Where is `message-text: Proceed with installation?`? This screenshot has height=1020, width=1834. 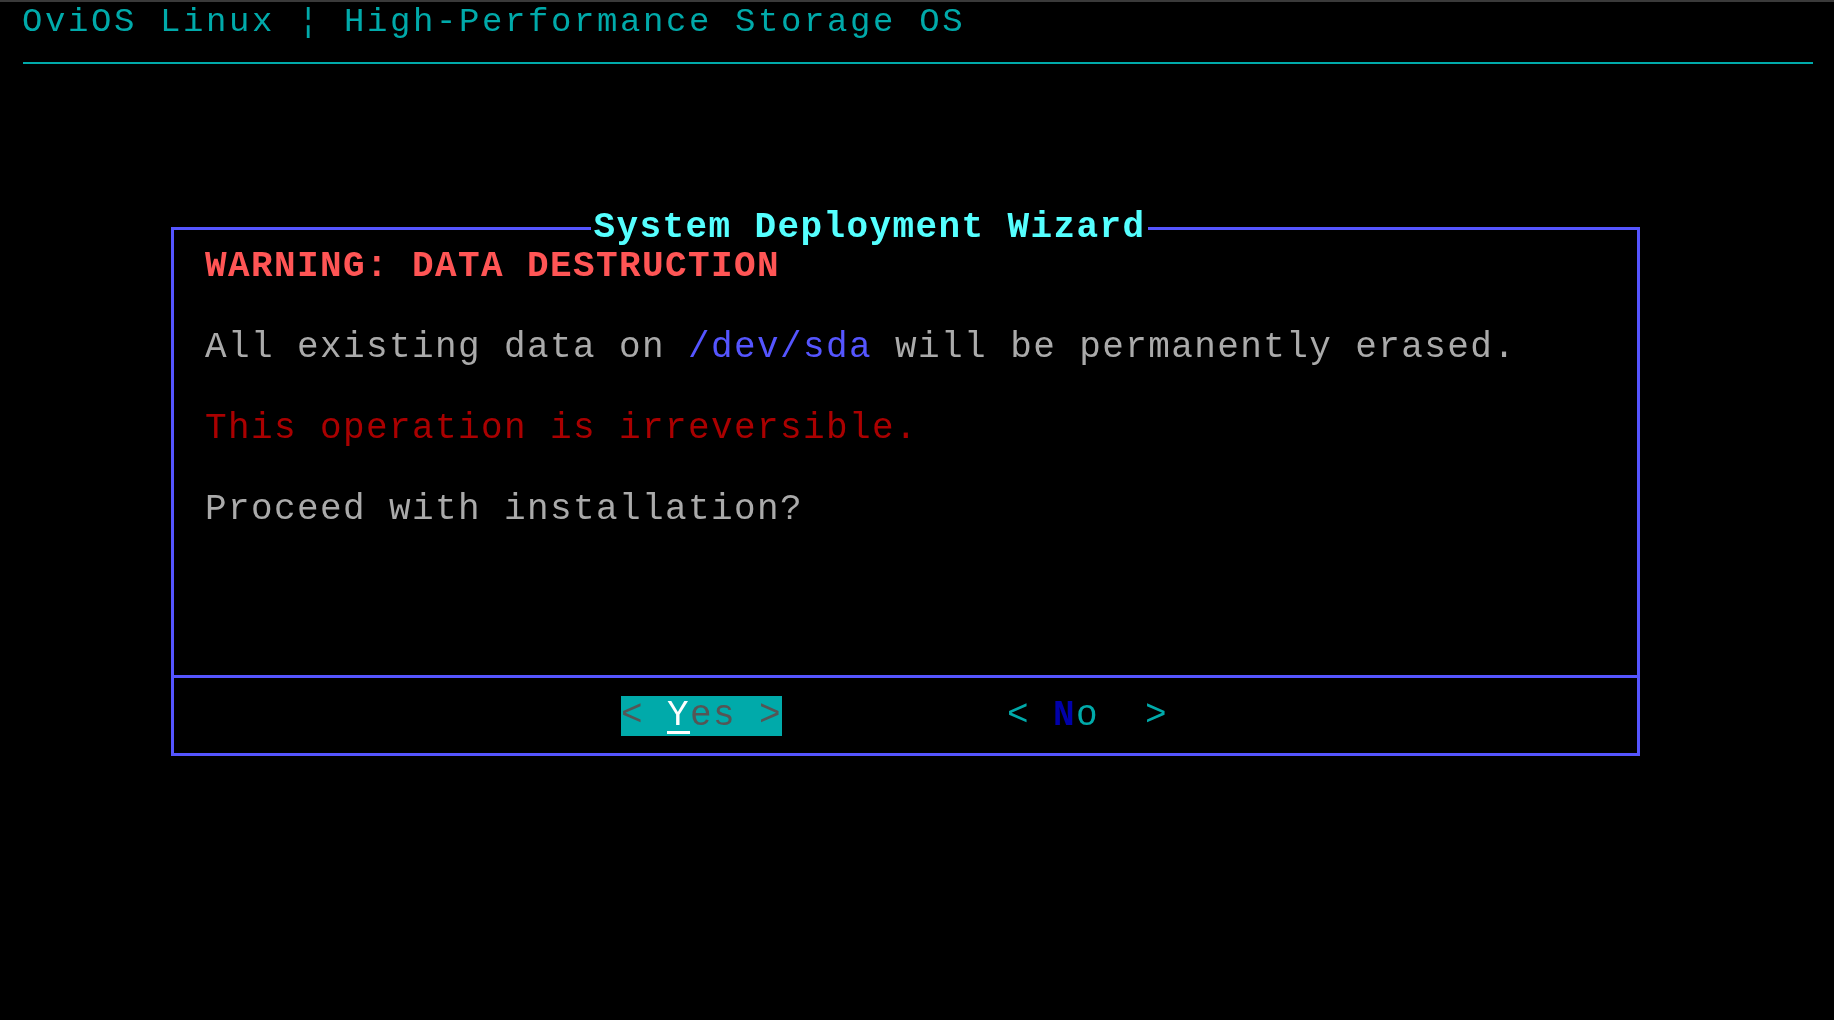 message-text: Proceed with installation? is located at coordinates (504, 509).